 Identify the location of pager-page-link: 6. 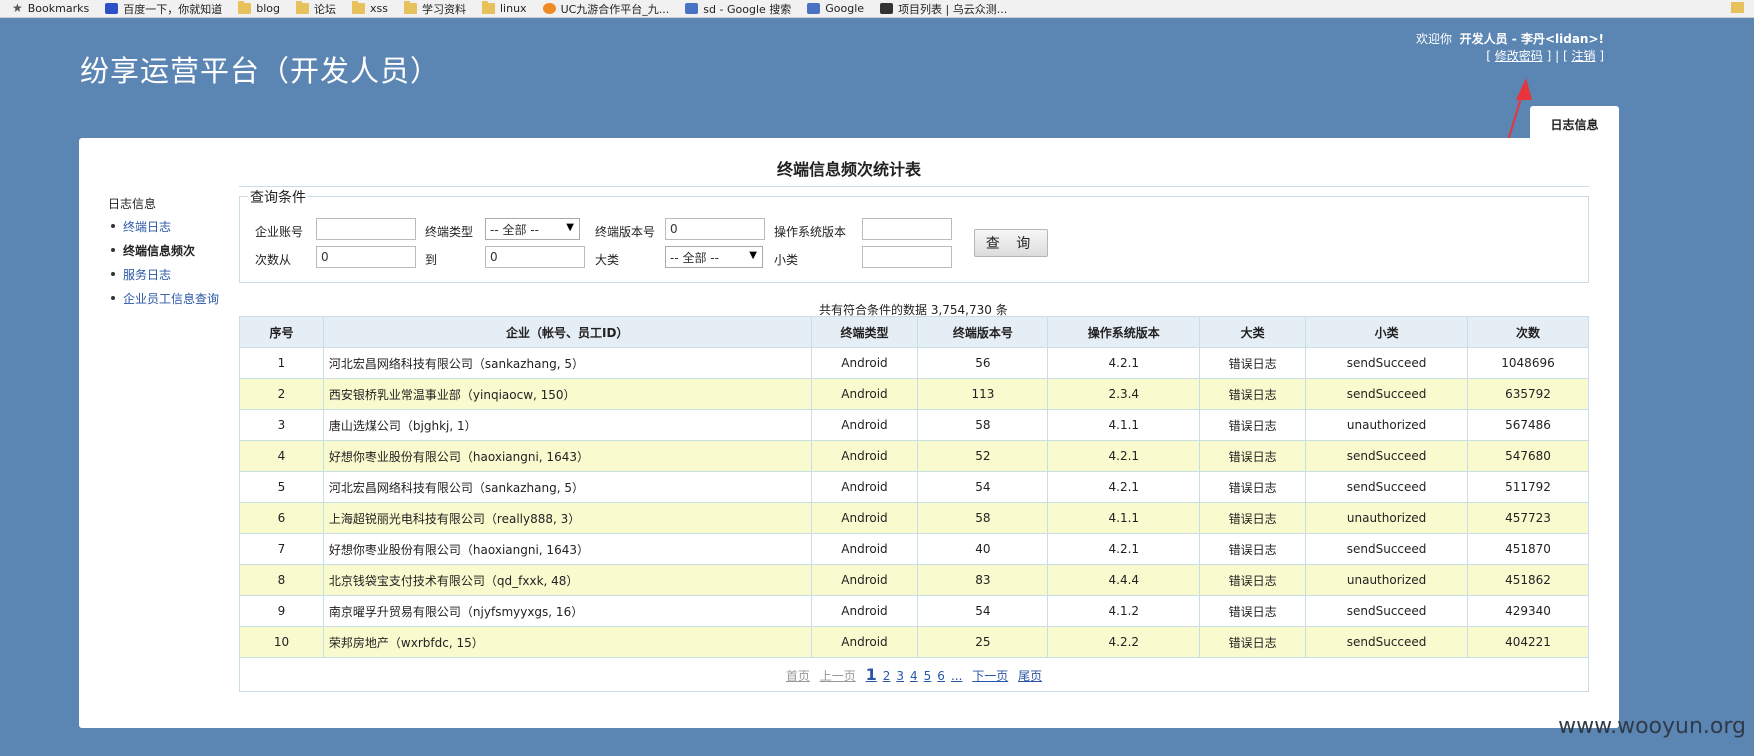
(941, 676).